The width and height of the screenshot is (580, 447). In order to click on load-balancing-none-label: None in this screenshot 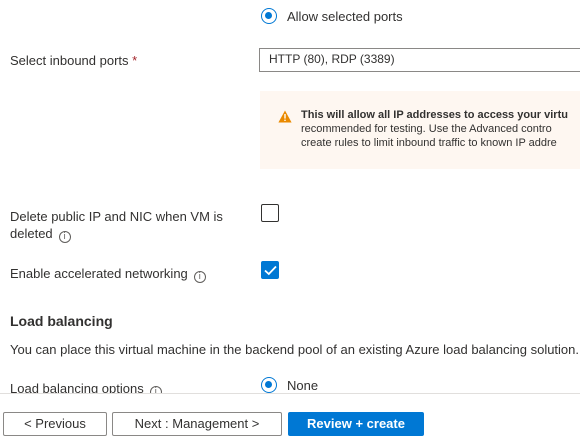, I will do `click(303, 385)`.